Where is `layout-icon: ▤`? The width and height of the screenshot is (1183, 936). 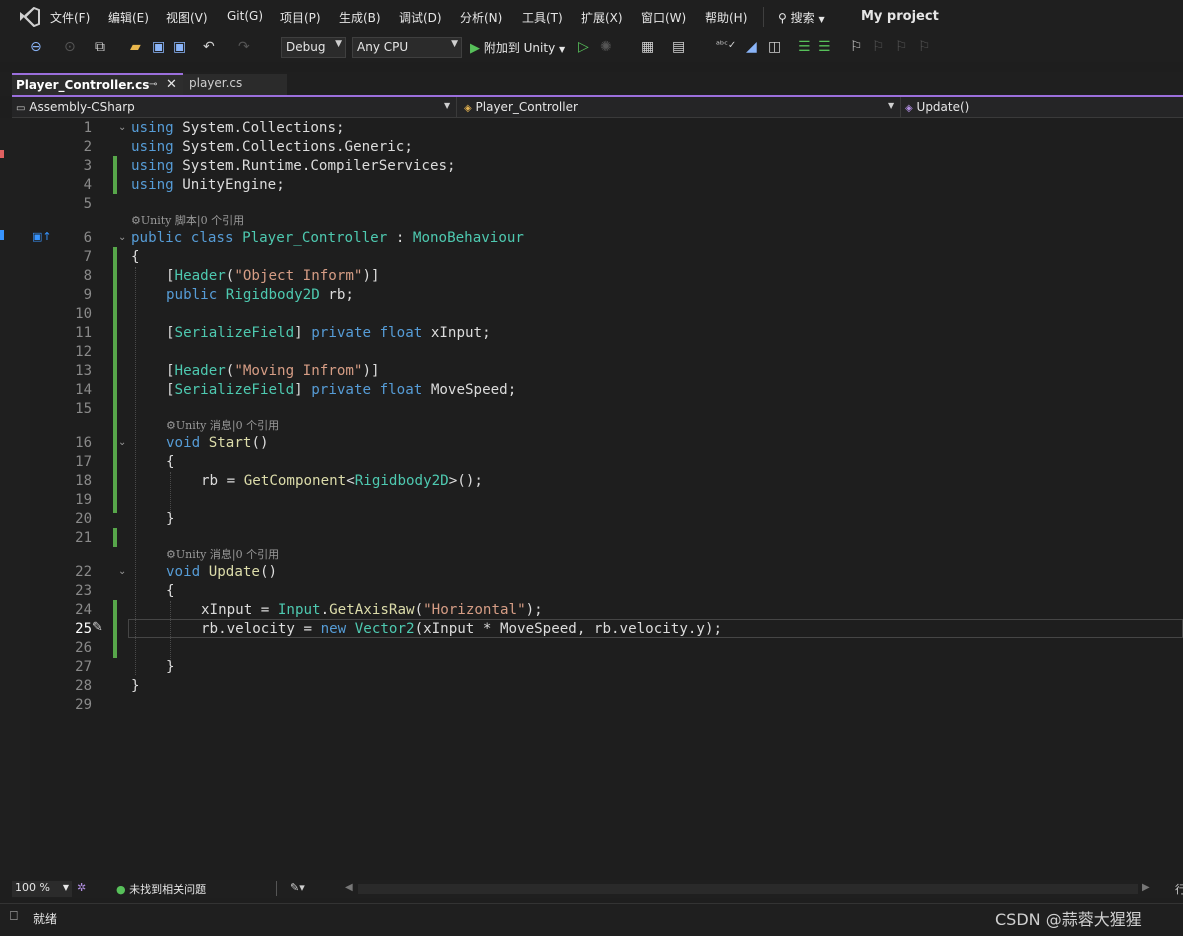 layout-icon: ▤ is located at coordinates (678, 47).